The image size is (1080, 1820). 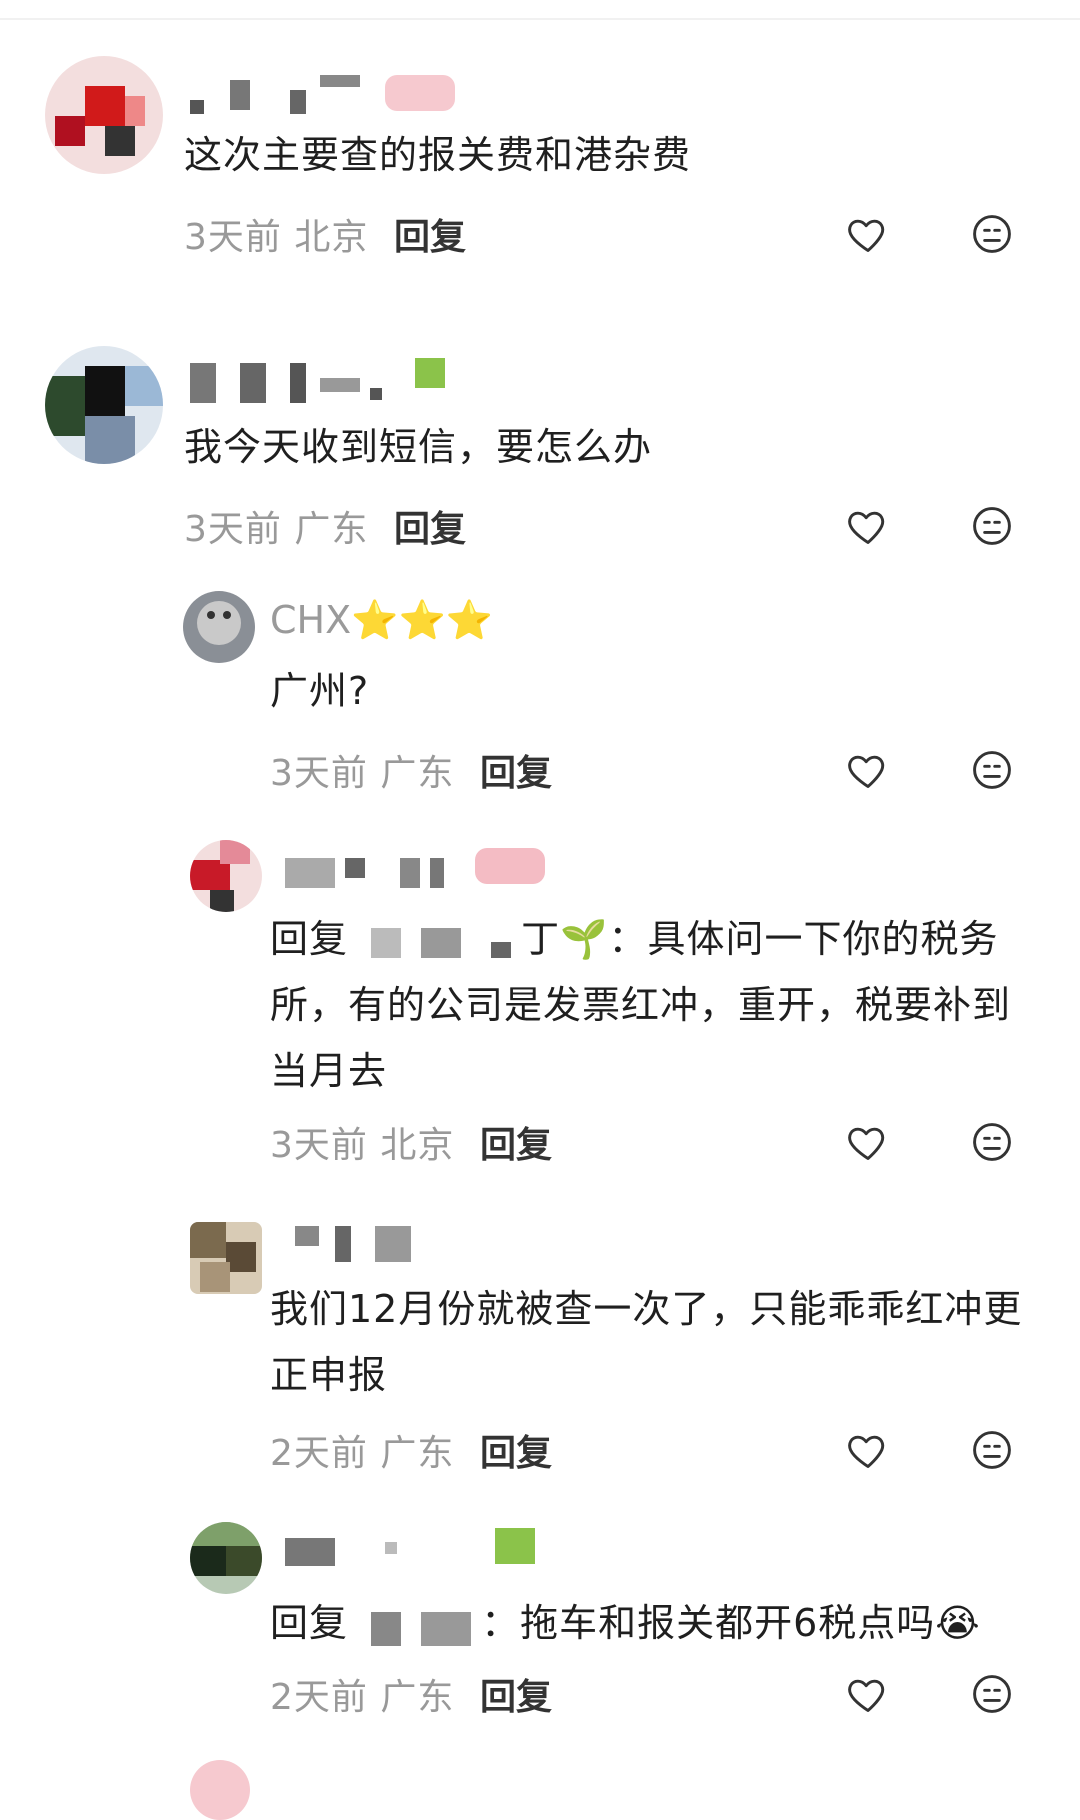 I want to click on avatar-partial, so click(x=220, y=1790).